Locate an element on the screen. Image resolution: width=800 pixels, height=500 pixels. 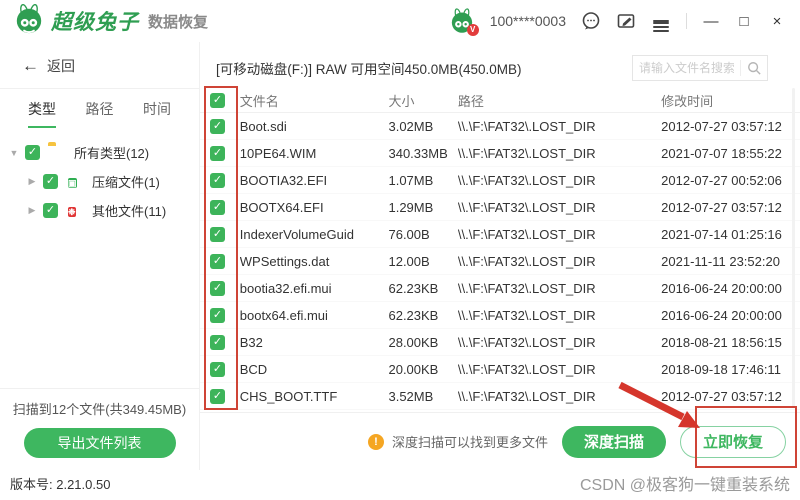
file-mtime: 2012-07-27 00:52:06 is located at coordinates (721, 180).